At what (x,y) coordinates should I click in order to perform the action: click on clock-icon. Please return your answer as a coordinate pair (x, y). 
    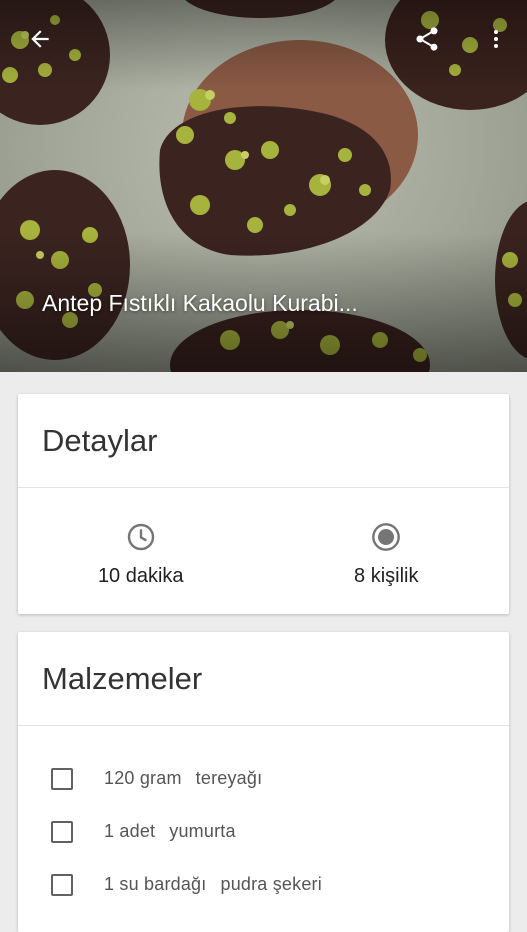
    Looking at the image, I should click on (140, 537).